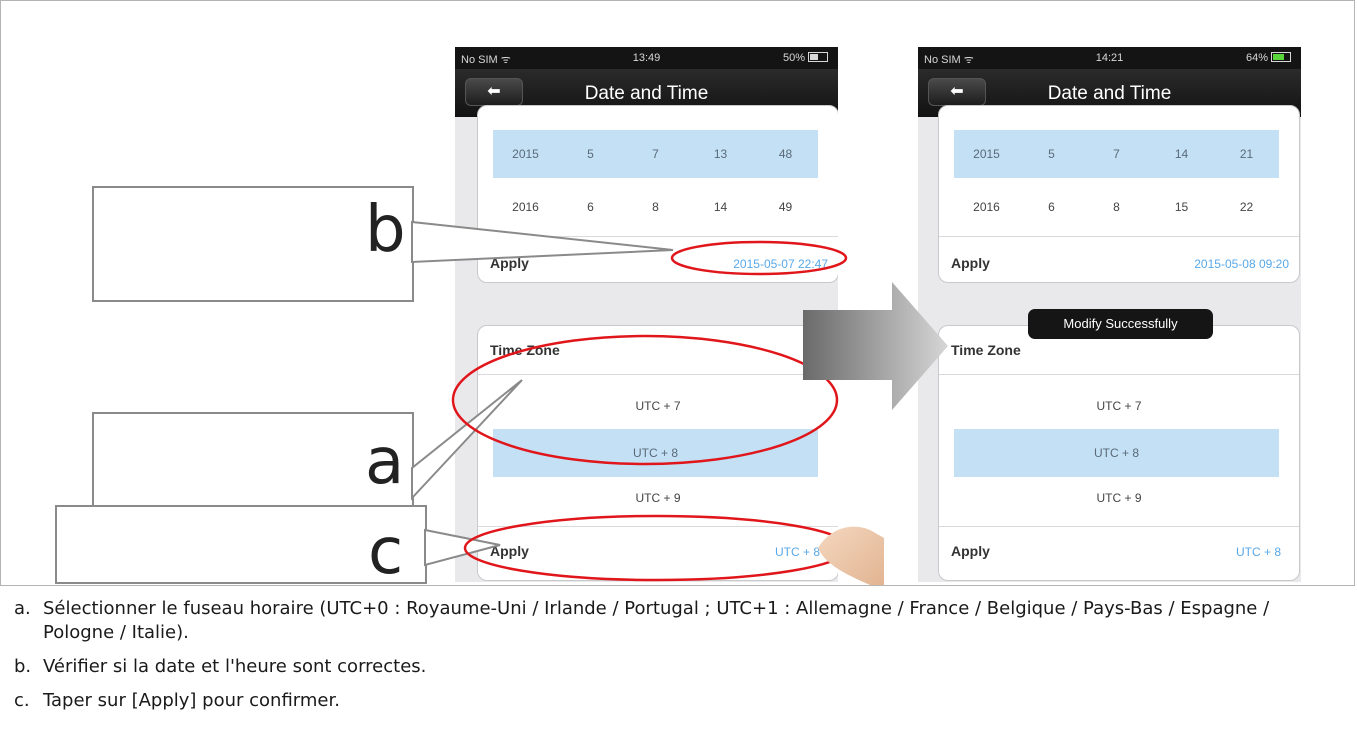 This screenshot has height=737, width=1357. What do you see at coordinates (23, 666) in the screenshot?
I see `step-letter: b.` at bounding box center [23, 666].